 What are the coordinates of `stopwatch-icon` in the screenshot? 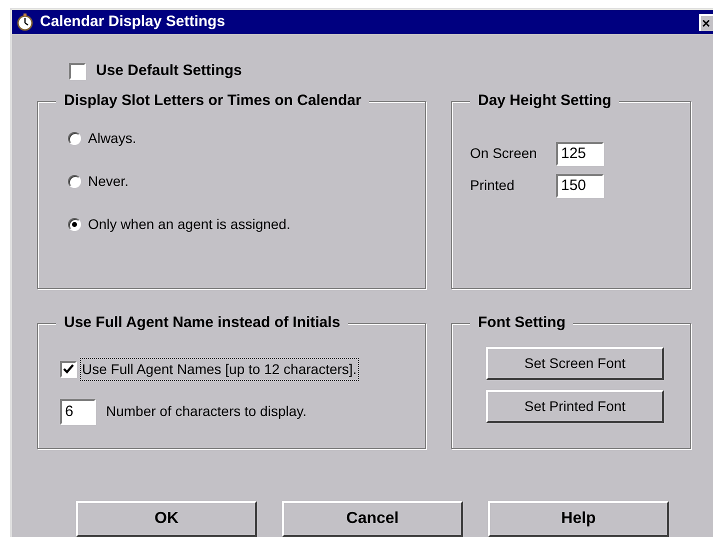 It's located at (25, 22).